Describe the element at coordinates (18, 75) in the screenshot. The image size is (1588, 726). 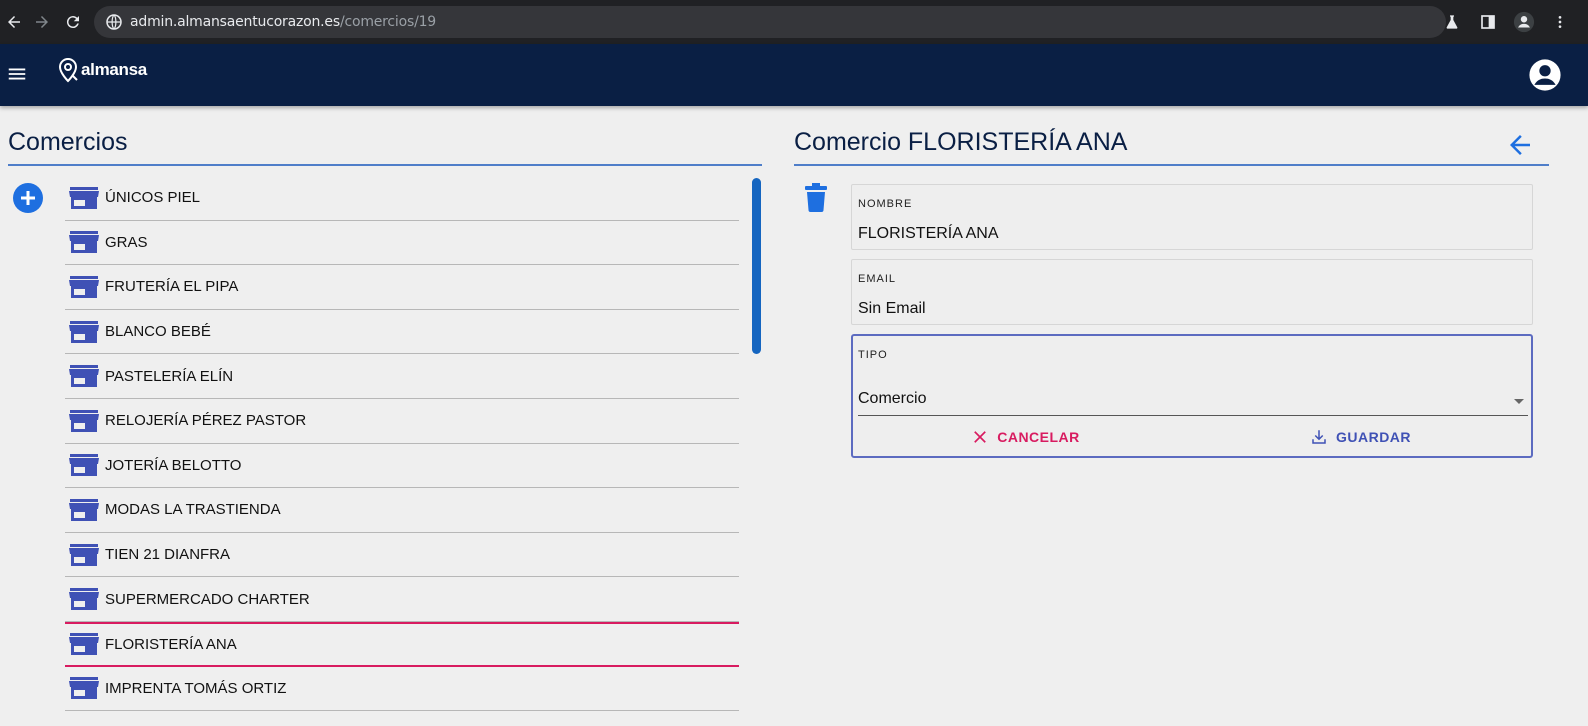
I see `hamburger-menu-icon` at that location.